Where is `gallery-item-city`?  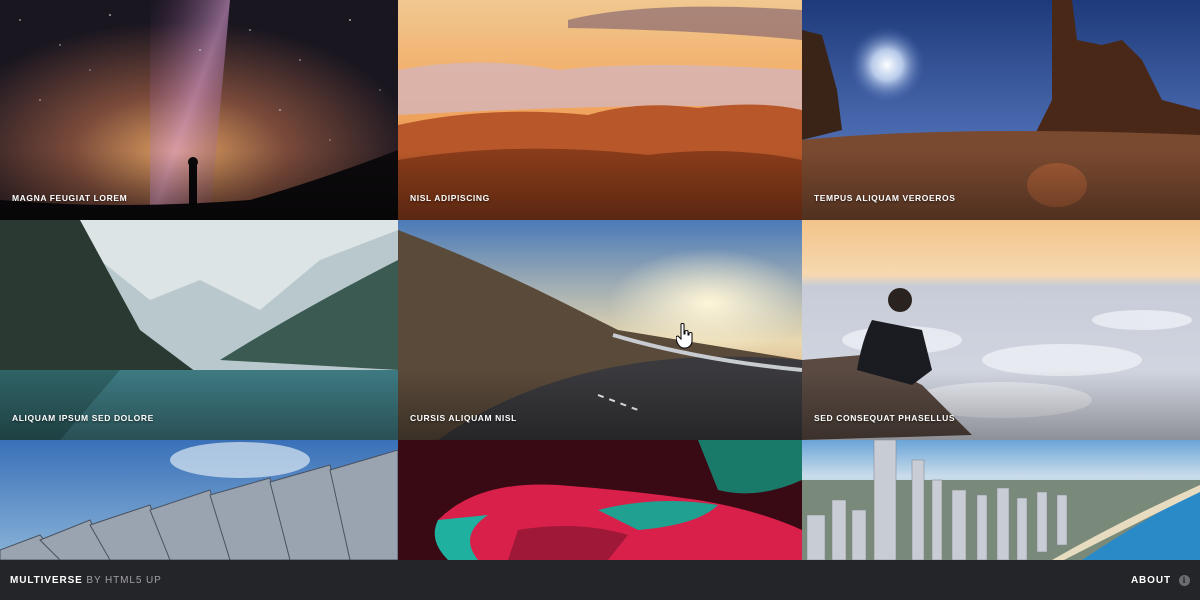 gallery-item-city is located at coordinates (1001, 500).